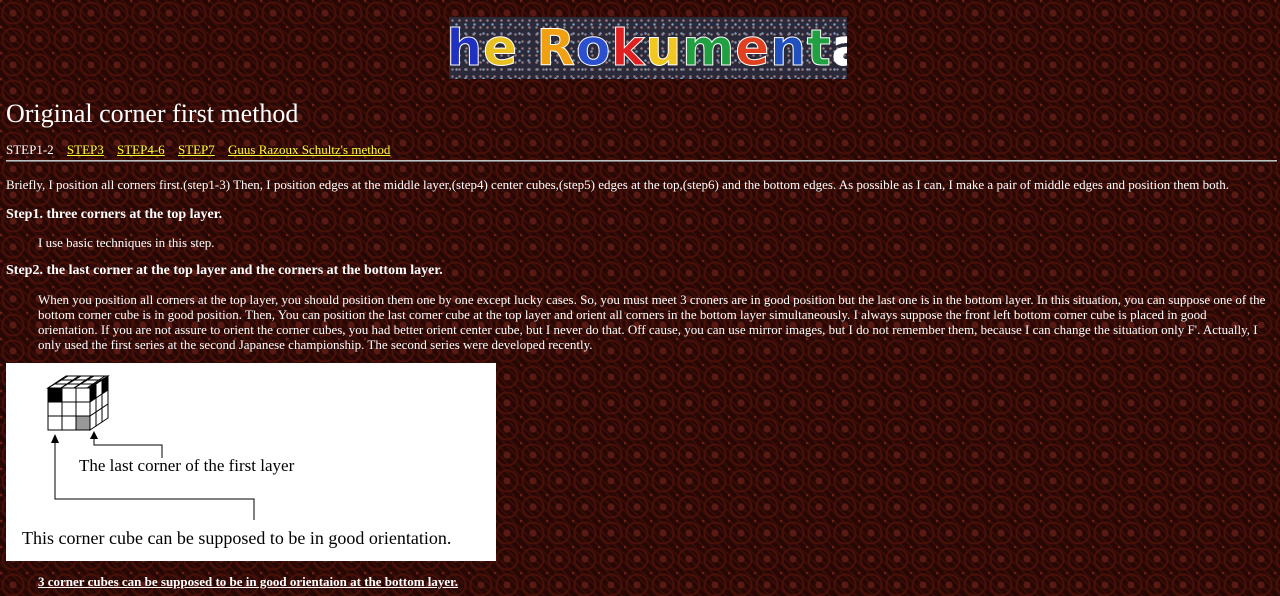 Image resolution: width=1280 pixels, height=596 pixels. Describe the element at coordinates (114, 214) in the screenshot. I see `step1-heading: Step1. three corners at the top layer.` at that location.